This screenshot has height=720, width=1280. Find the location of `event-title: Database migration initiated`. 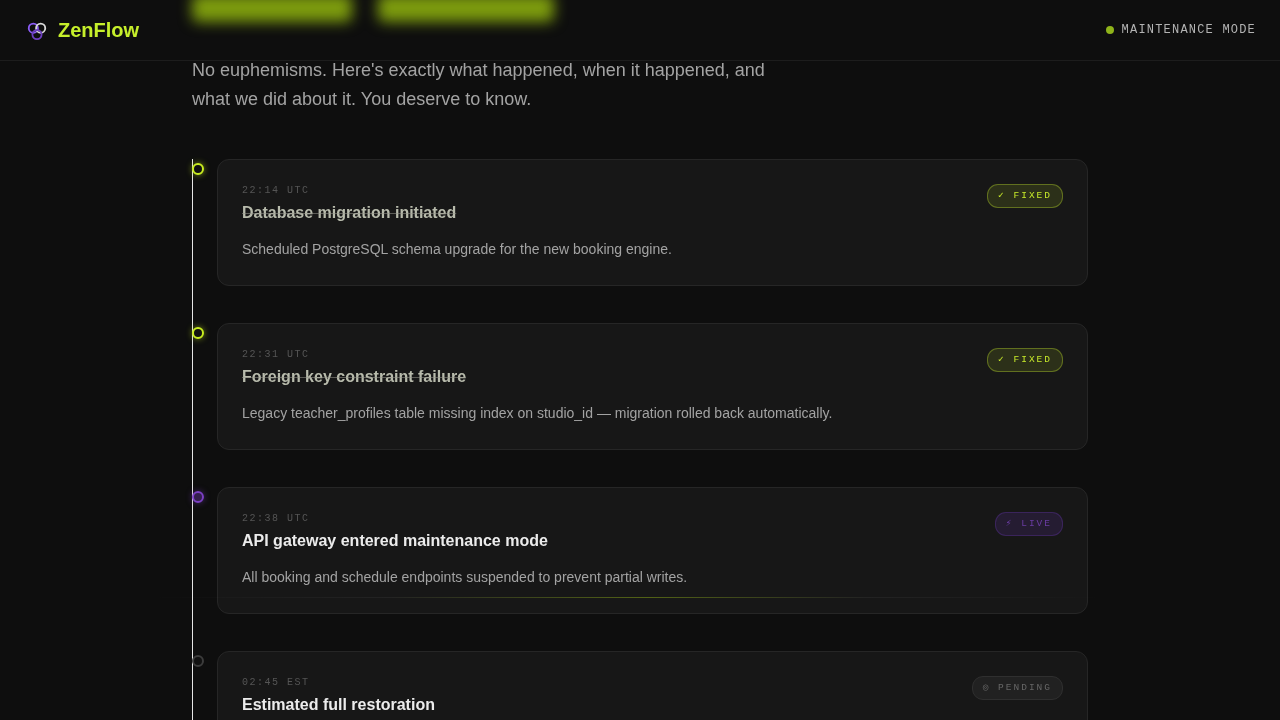

event-title: Database migration initiated is located at coordinates (349, 213).